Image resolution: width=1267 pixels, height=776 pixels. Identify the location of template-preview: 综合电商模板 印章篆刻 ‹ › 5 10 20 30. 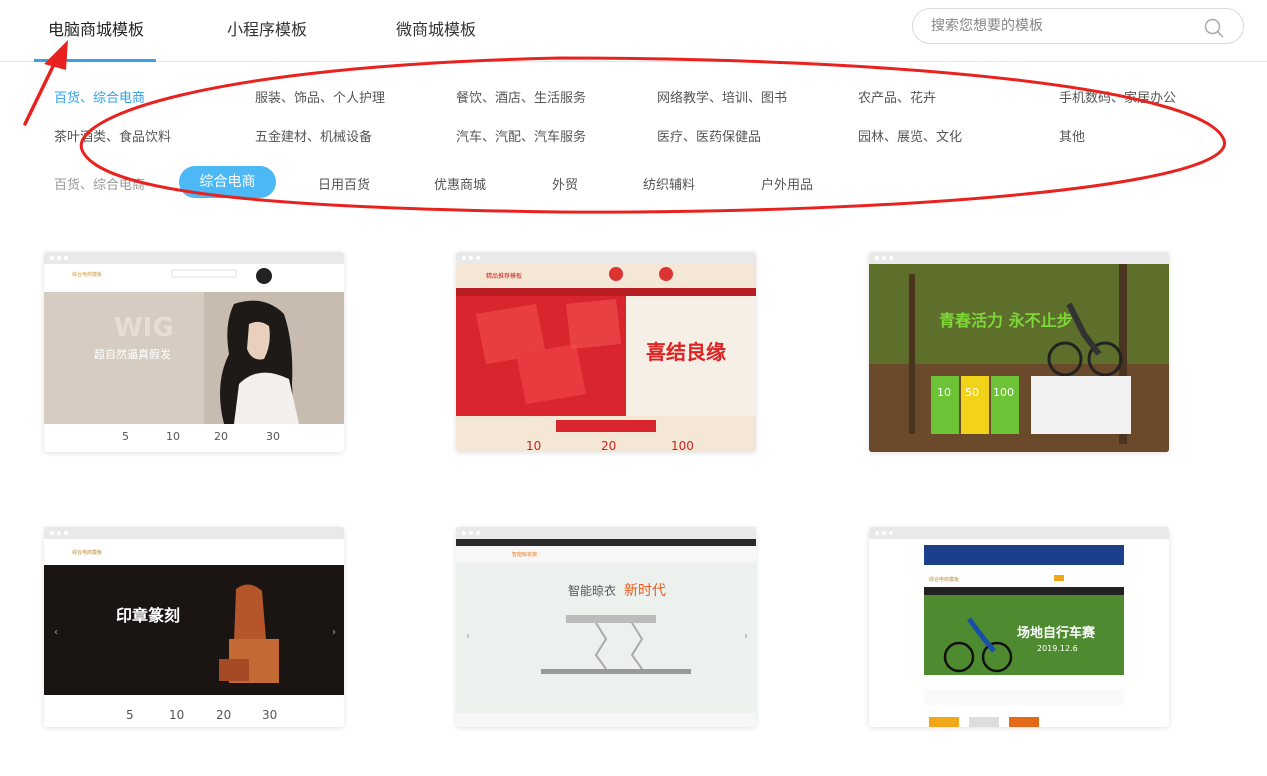
(194, 633).